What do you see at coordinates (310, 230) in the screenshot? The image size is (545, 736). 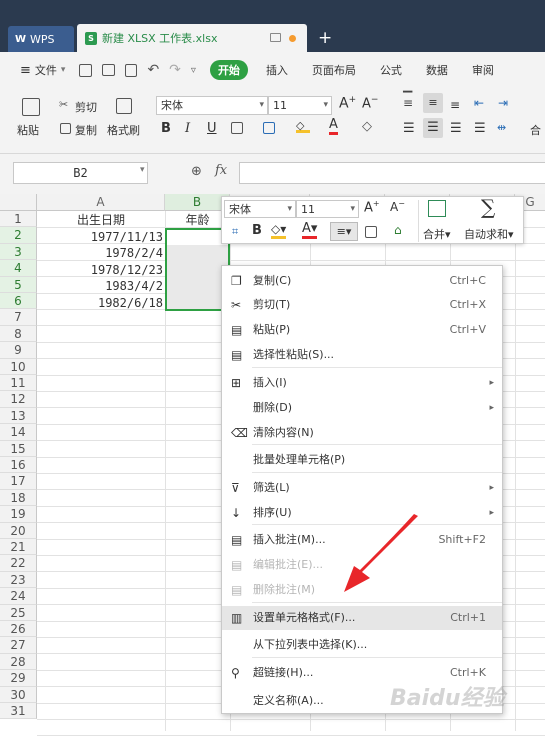 I see `mini-font-color-icon: A▾` at bounding box center [310, 230].